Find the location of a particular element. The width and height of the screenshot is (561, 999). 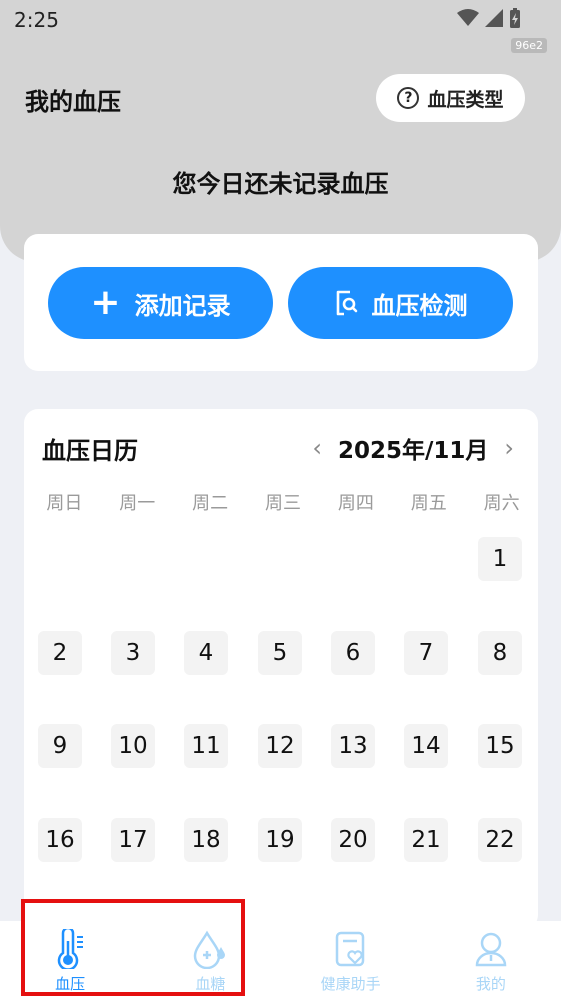

weekday-label: 周五 is located at coordinates (428, 503).